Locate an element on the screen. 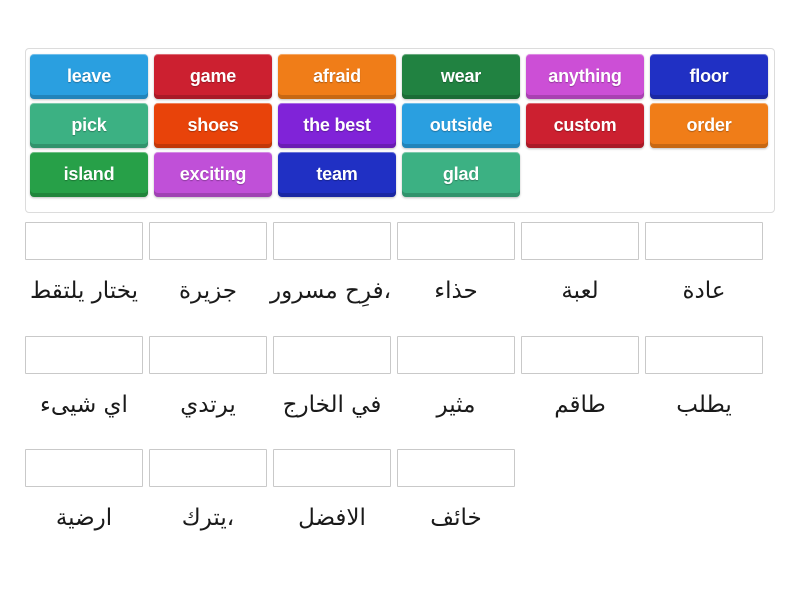  answer-cell: جزيرة is located at coordinates (208, 264).